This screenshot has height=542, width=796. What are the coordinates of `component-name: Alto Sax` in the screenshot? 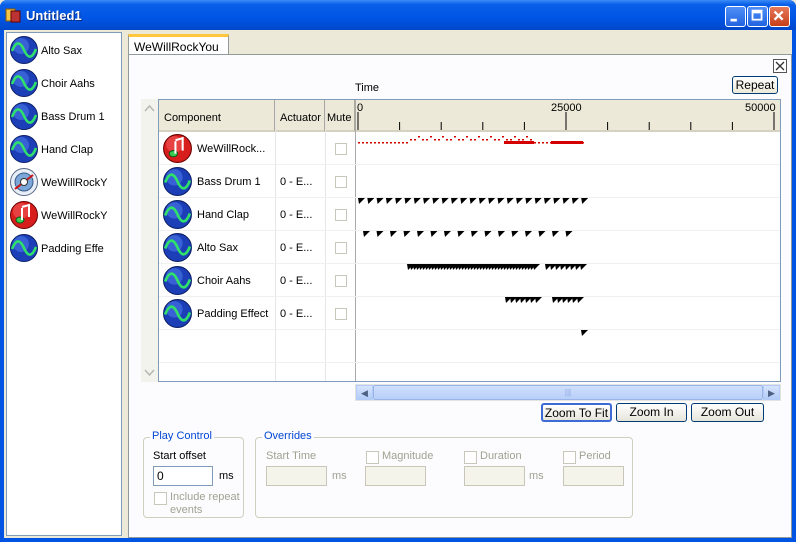 It's located at (217, 248).